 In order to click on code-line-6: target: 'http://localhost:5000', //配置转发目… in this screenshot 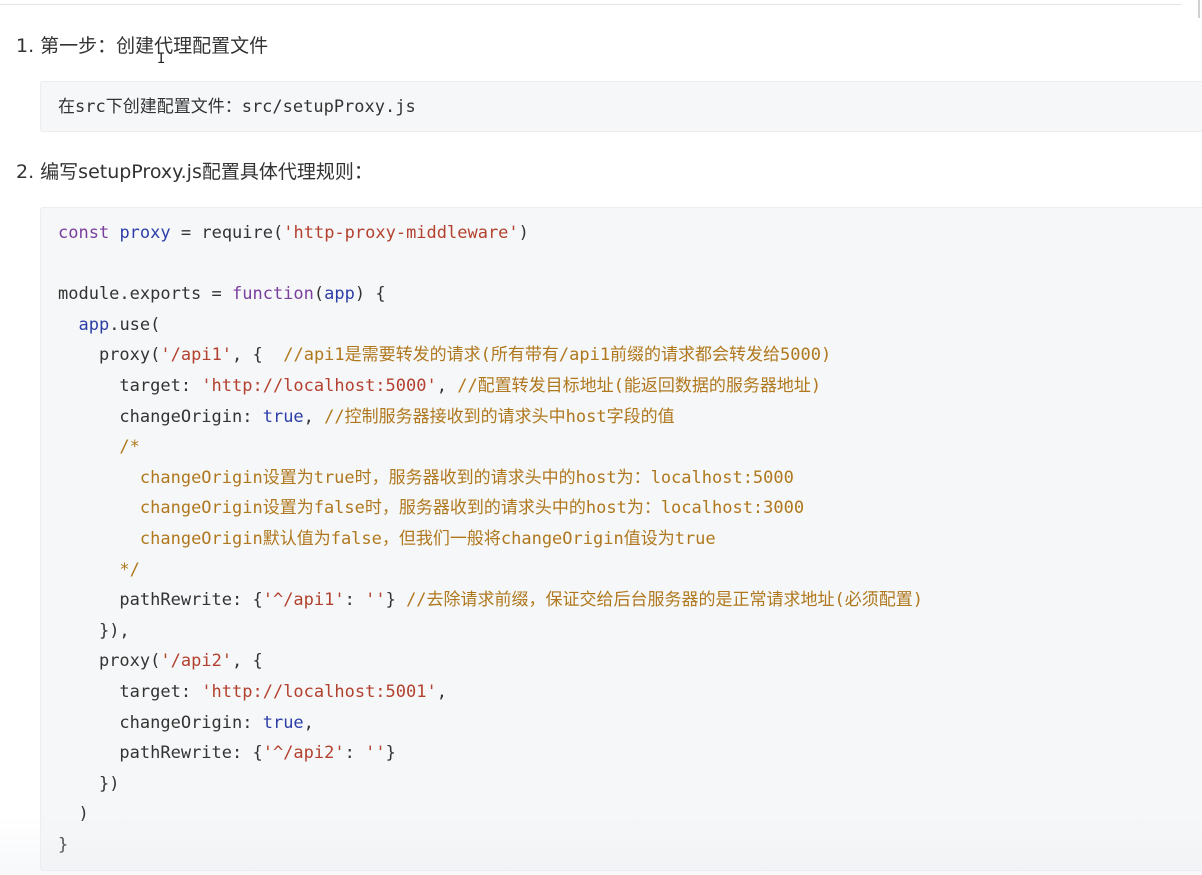, I will do `click(490, 386)`.